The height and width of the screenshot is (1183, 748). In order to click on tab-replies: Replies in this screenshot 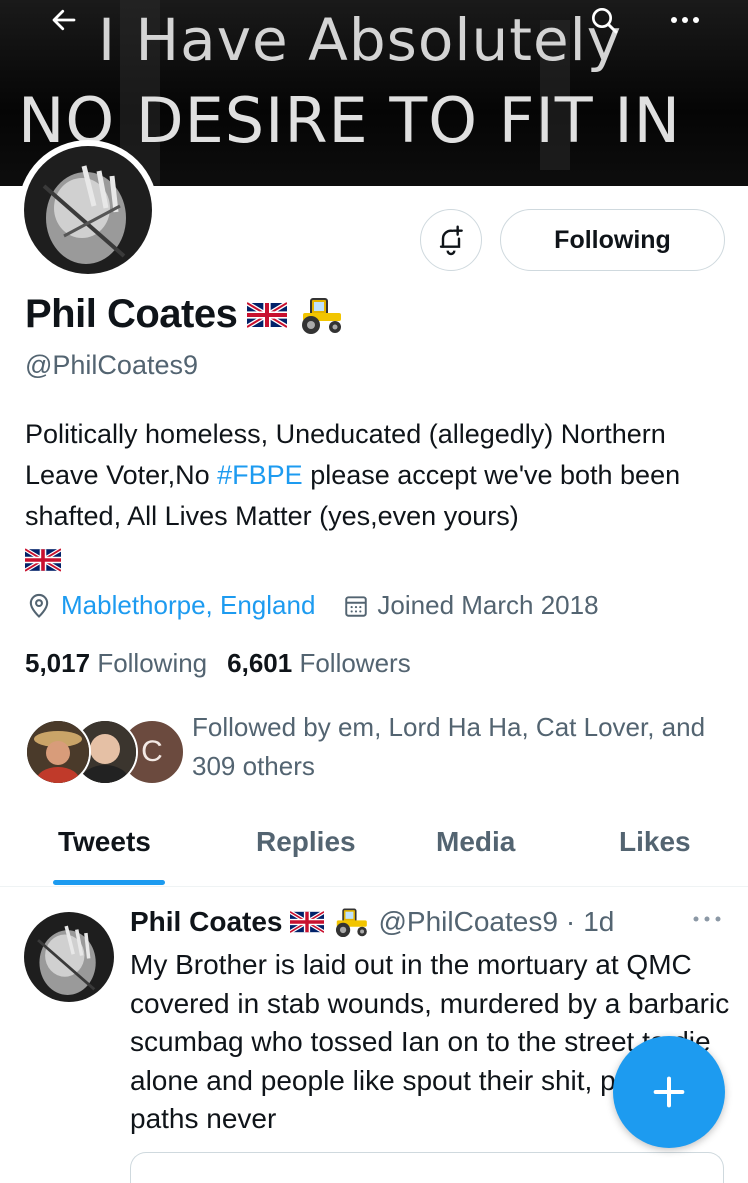, I will do `click(306, 842)`.